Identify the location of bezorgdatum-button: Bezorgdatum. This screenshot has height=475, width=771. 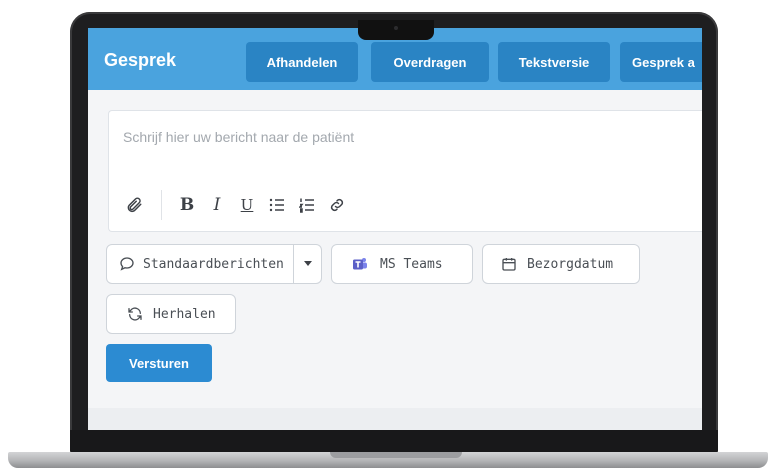
(561, 264).